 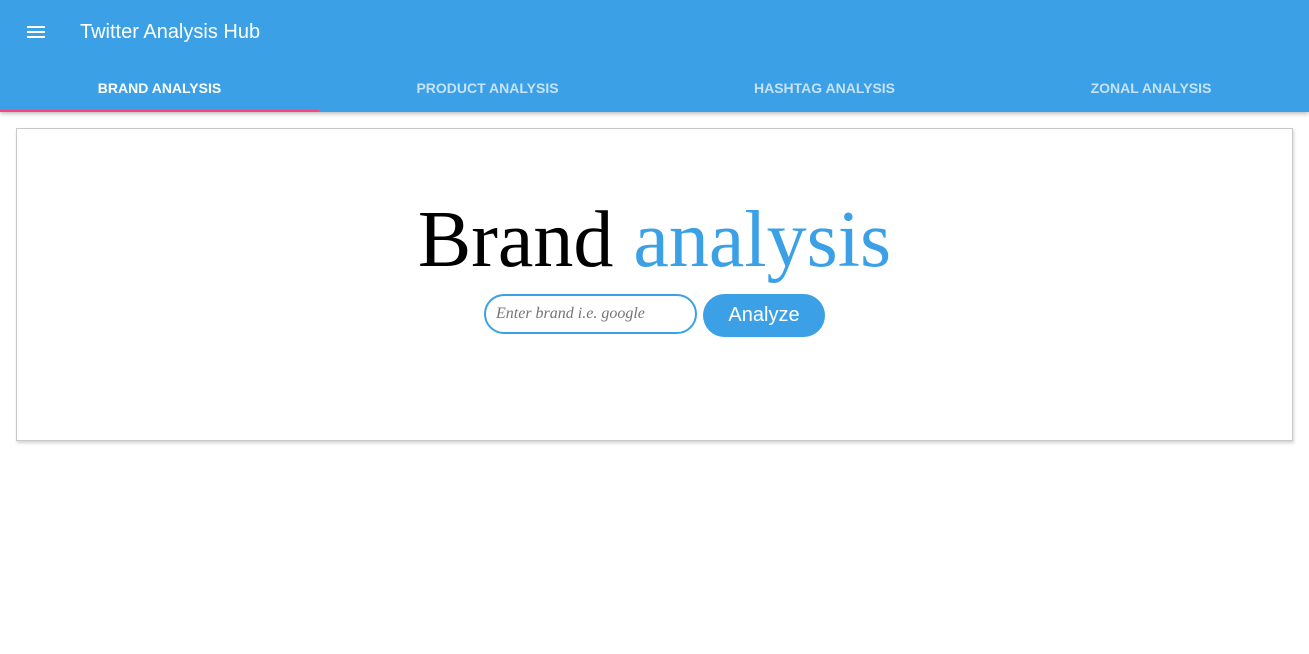 What do you see at coordinates (36, 32) in the screenshot?
I see `menu-icon` at bounding box center [36, 32].